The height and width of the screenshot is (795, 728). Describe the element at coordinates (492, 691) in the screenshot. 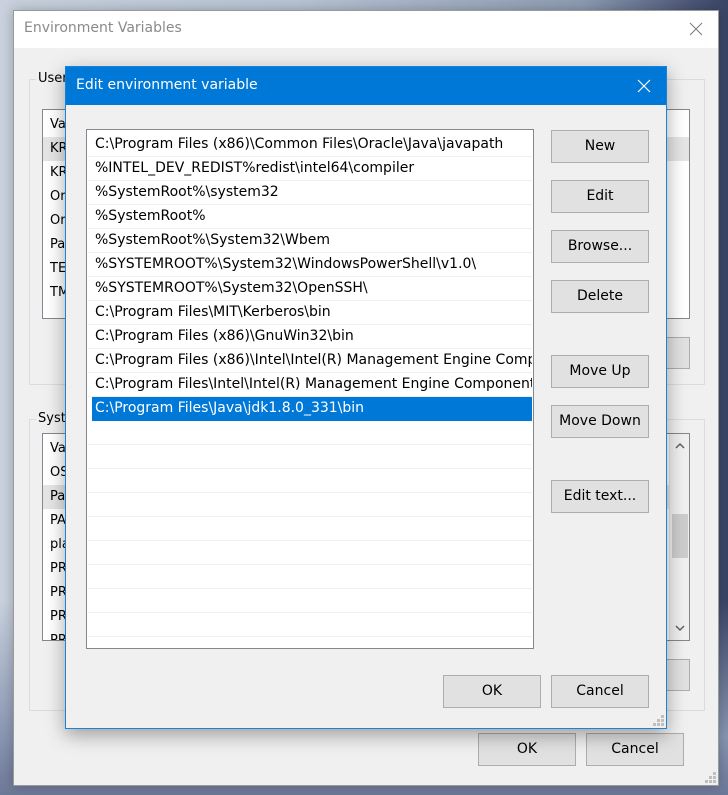

I see `inner-ok-button: OK` at that location.